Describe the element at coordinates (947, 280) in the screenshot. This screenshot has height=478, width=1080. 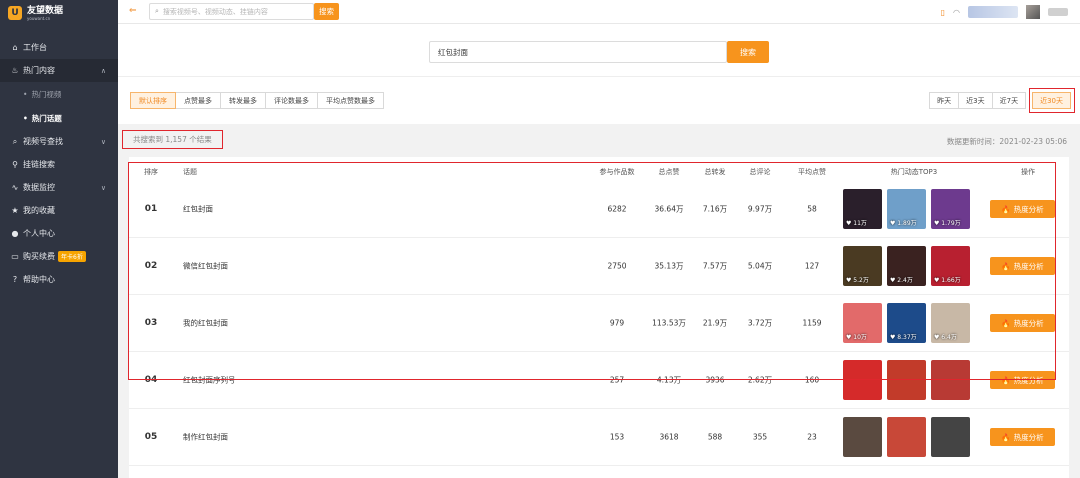
I see `thumbnail-likes: ♥ 1.66万` at that location.